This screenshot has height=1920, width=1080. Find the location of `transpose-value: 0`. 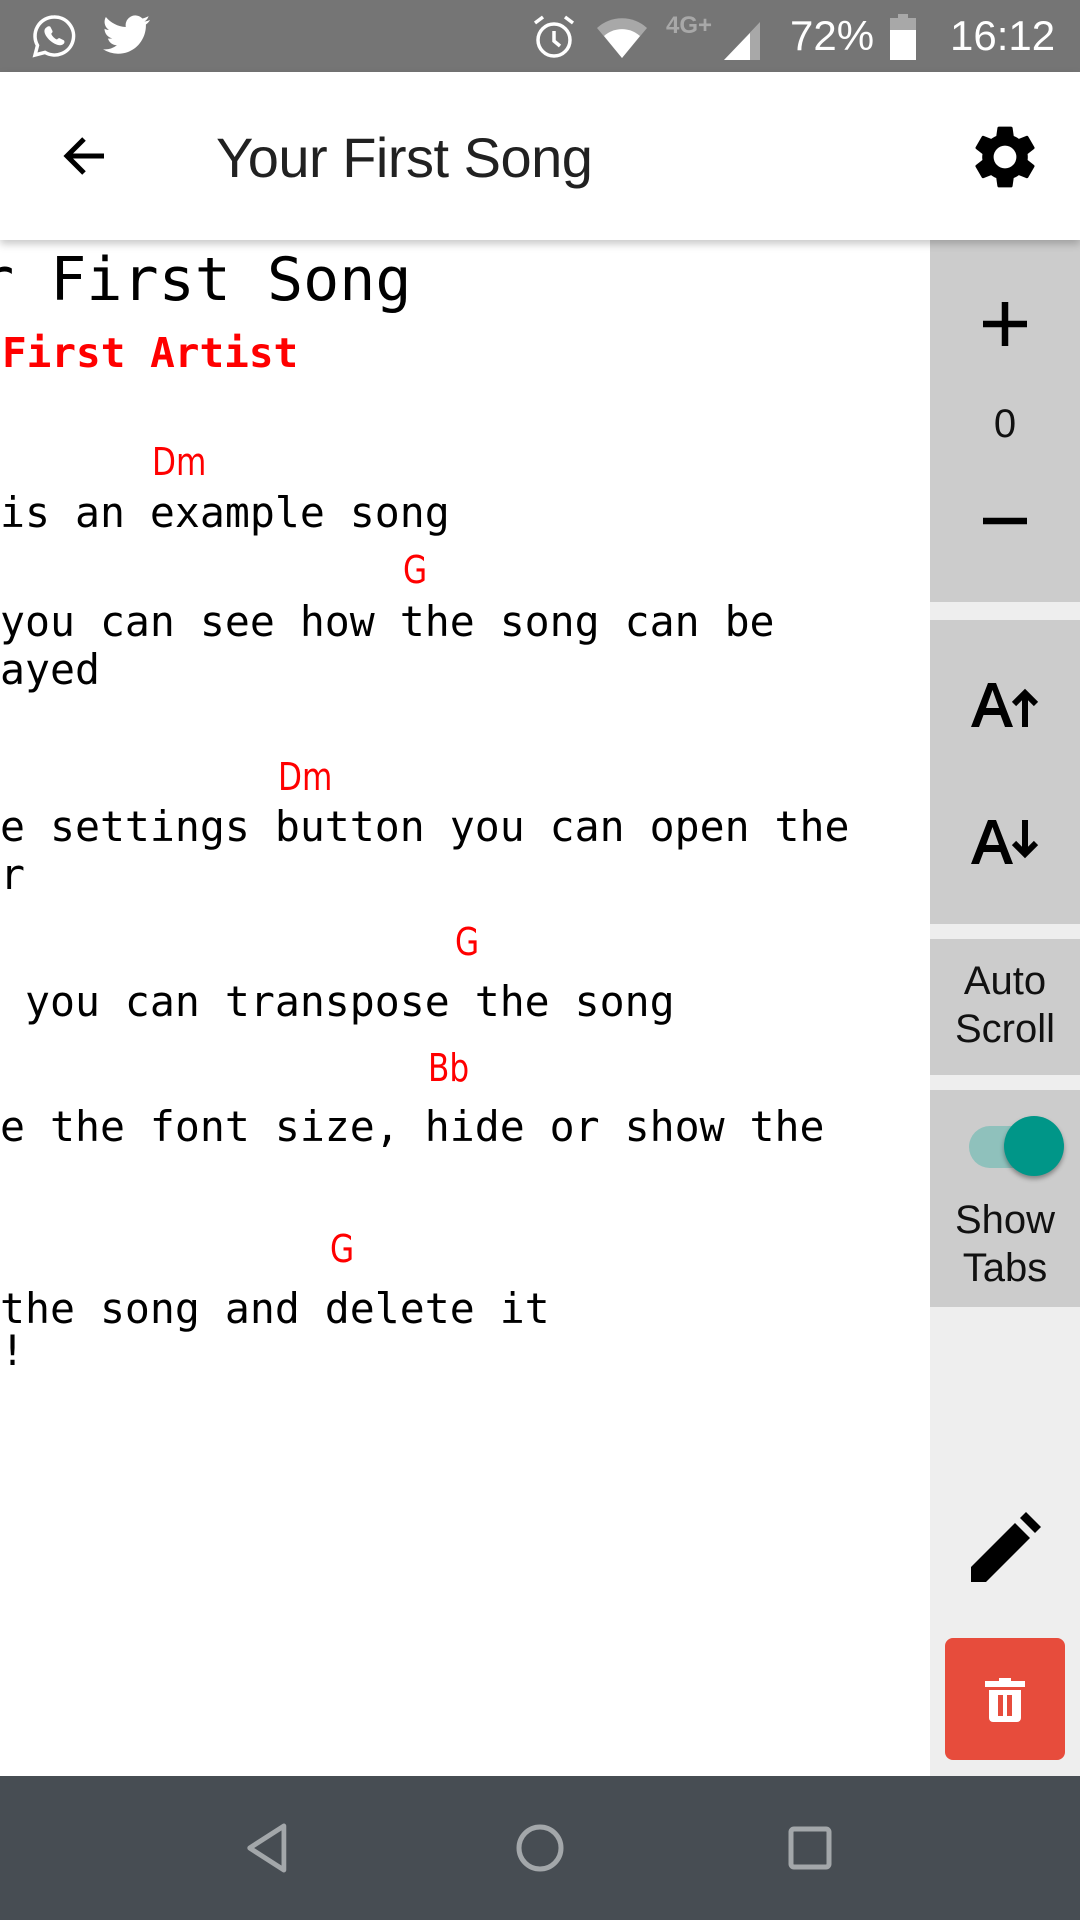

transpose-value: 0 is located at coordinates (1005, 424).